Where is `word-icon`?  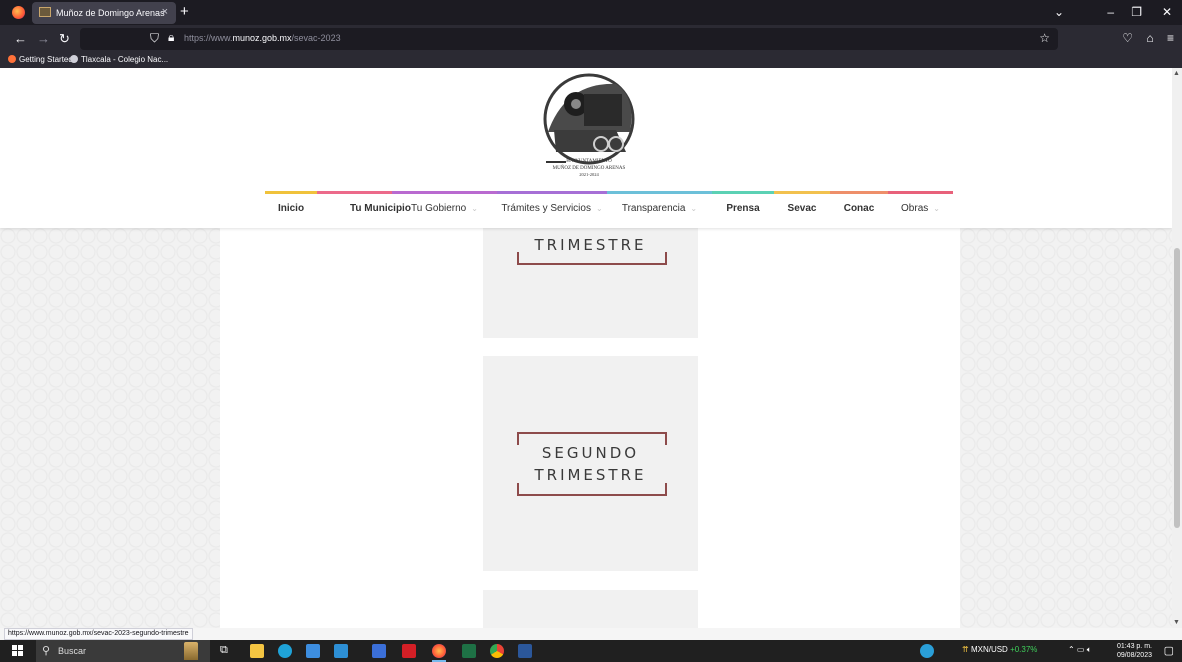 word-icon is located at coordinates (525, 651).